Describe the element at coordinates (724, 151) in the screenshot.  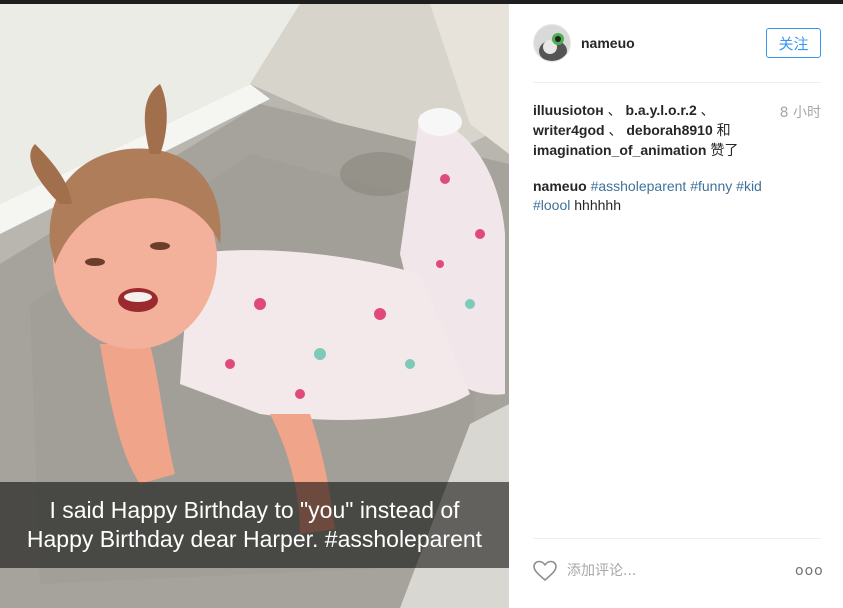
I see `likes-suffix: 赞了` at that location.